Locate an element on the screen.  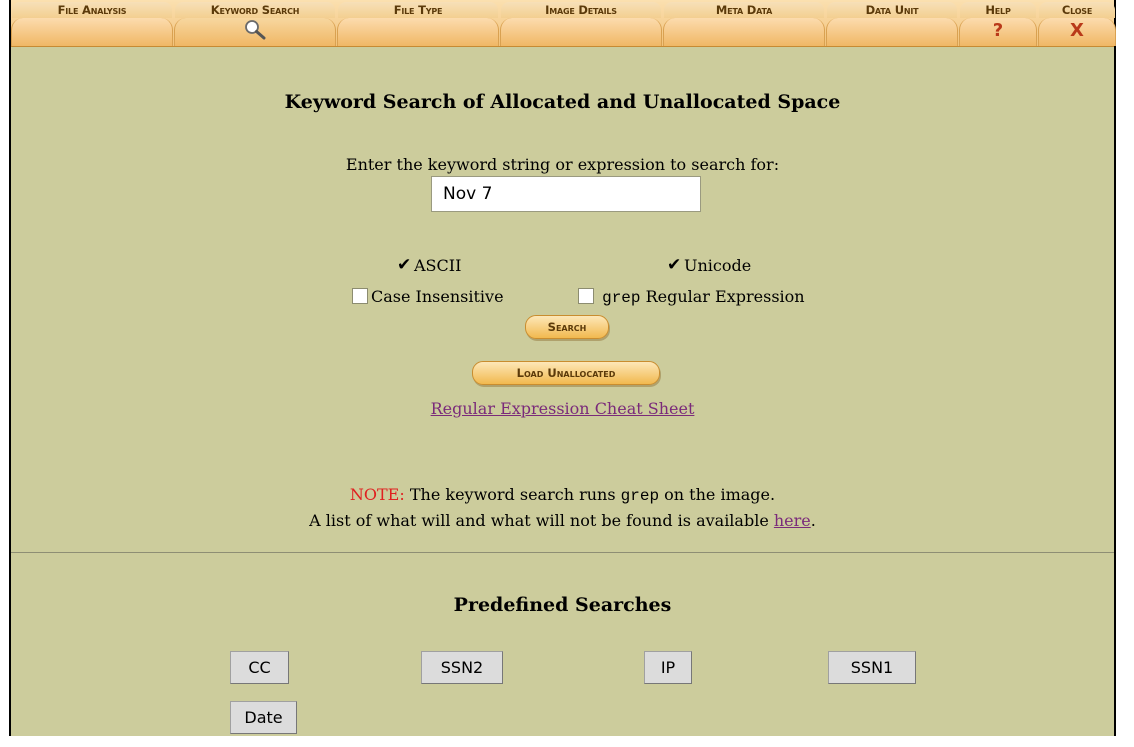
grep-code: grep is located at coordinates (621, 298).